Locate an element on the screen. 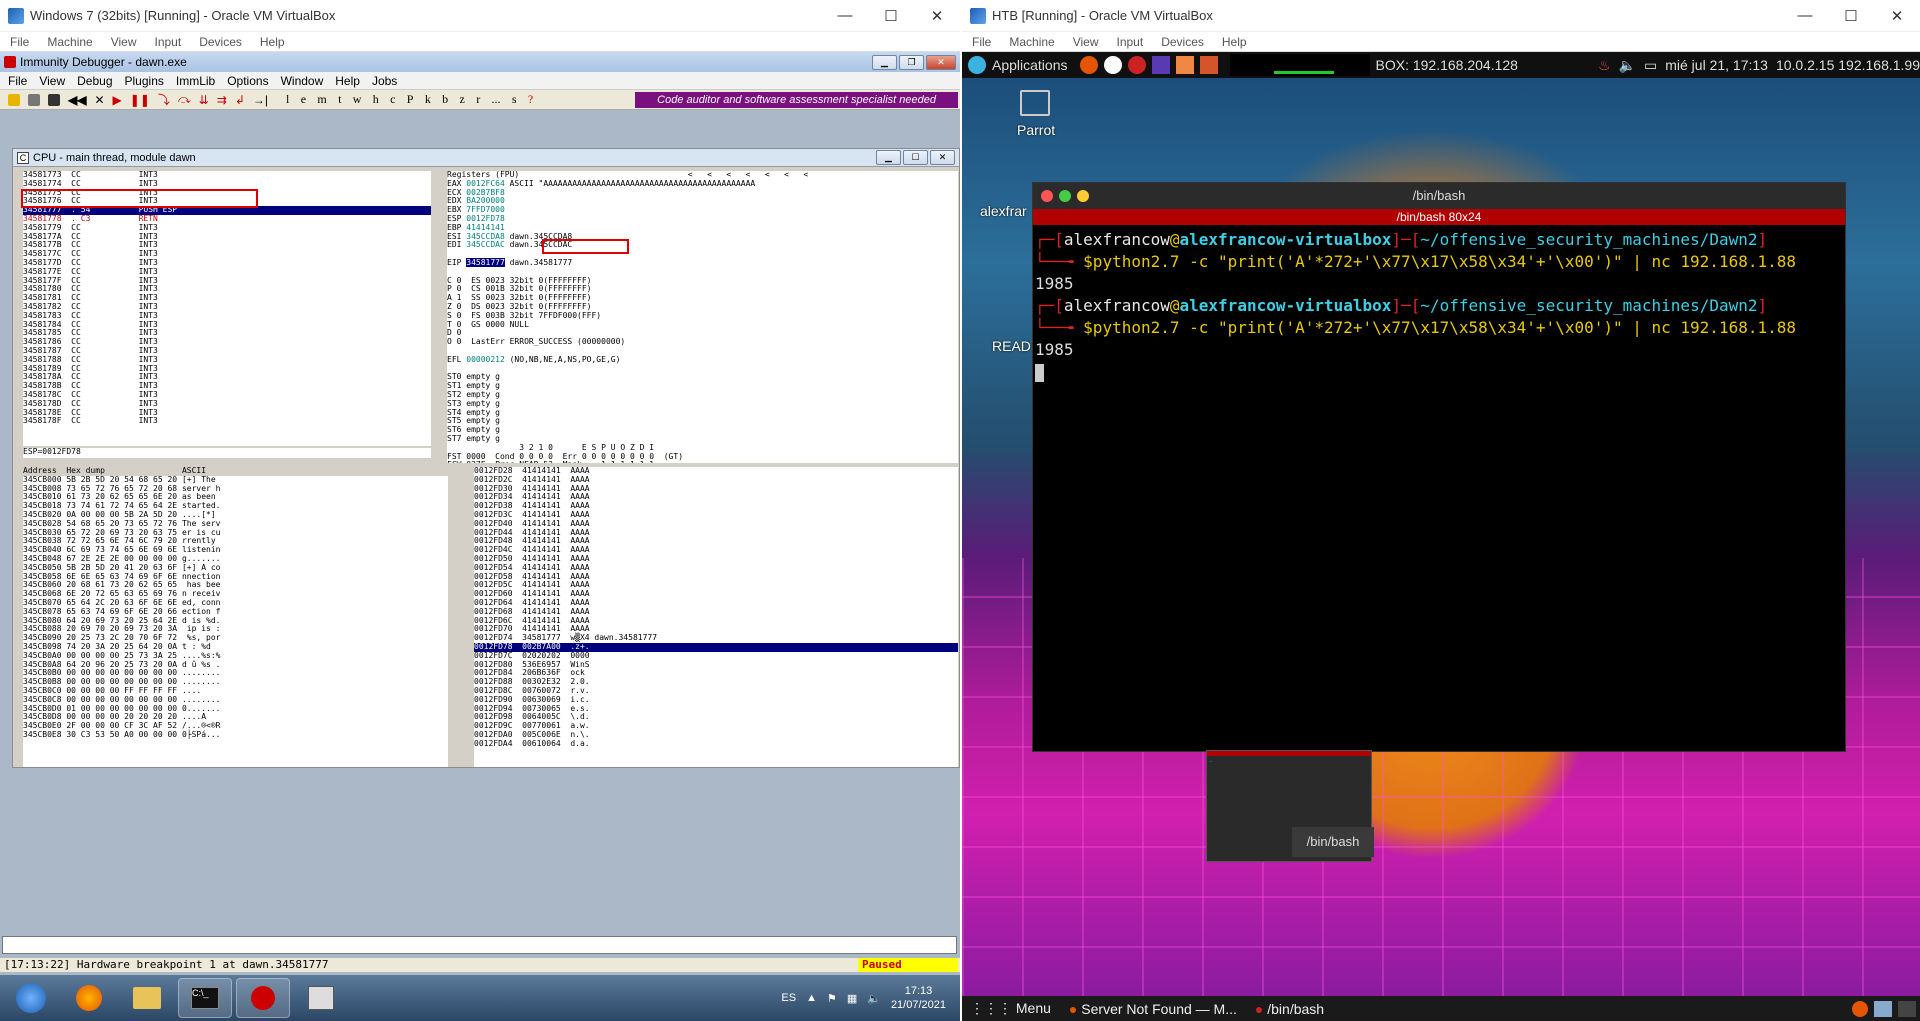  workspace-1-icon is located at coordinates (1883, 1008).